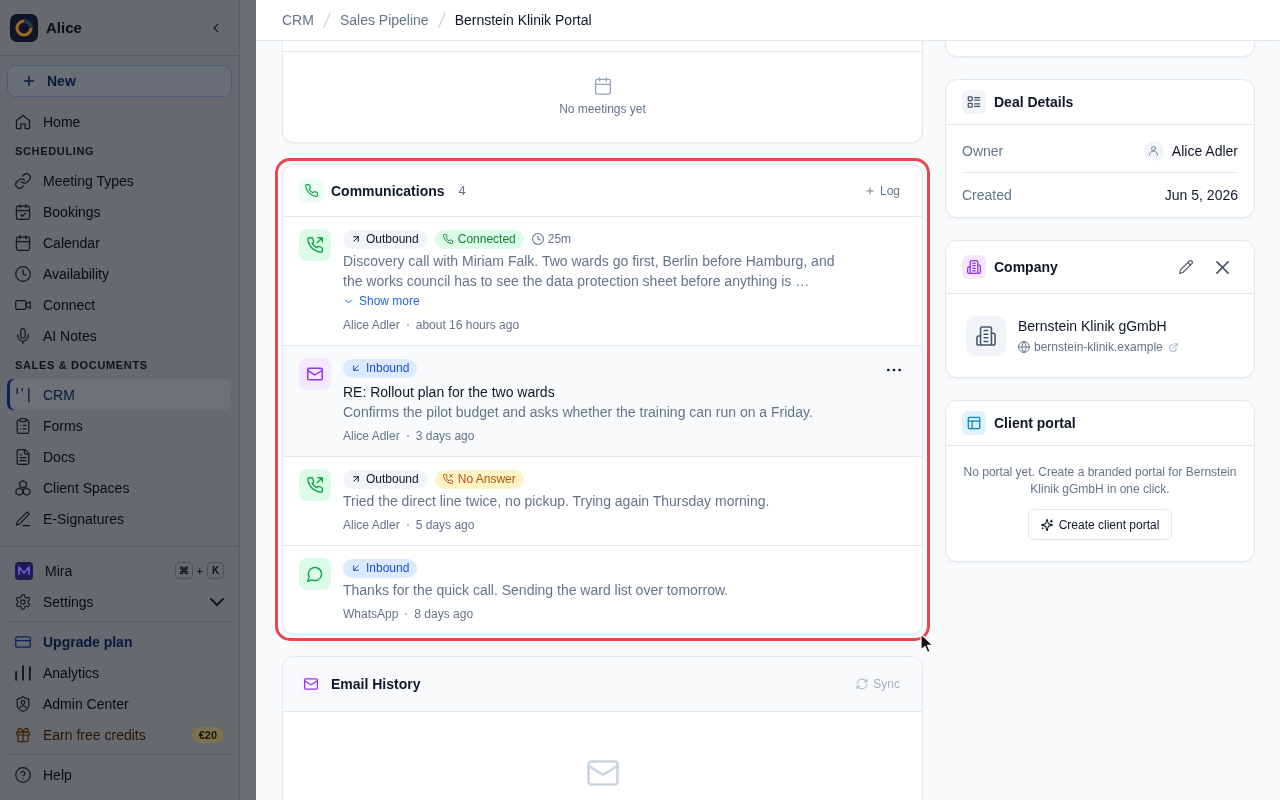 The image size is (1280, 800). I want to click on show-more-link: Show more, so click(381, 301).